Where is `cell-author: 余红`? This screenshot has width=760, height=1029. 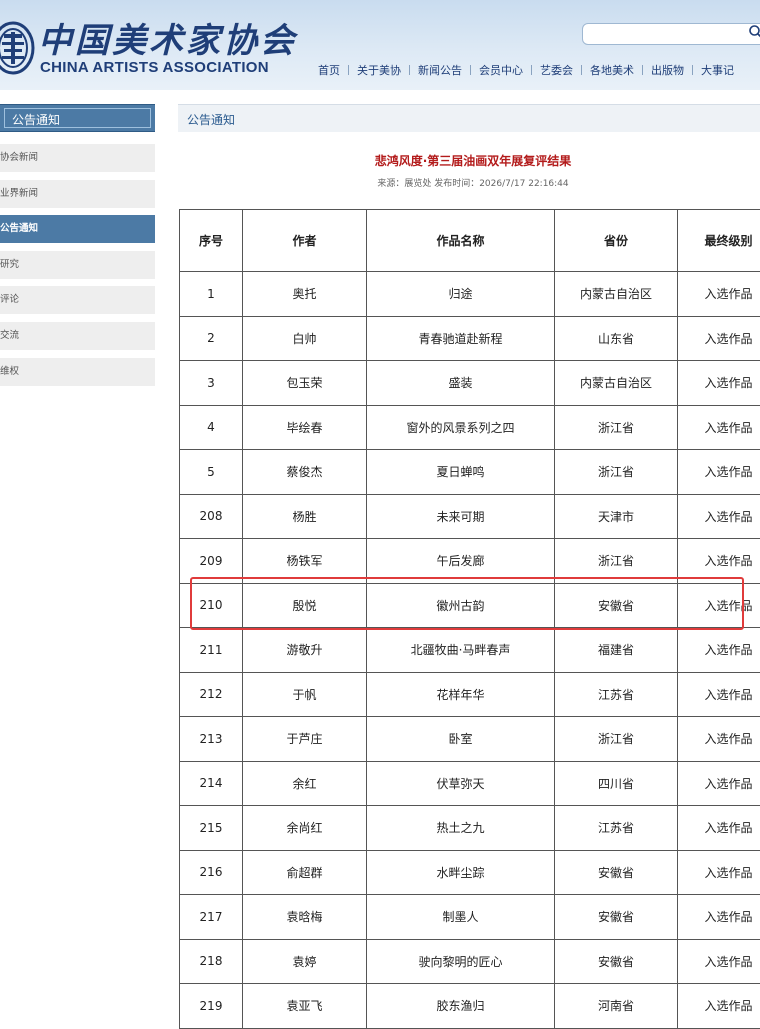 cell-author: 余红 is located at coordinates (305, 783).